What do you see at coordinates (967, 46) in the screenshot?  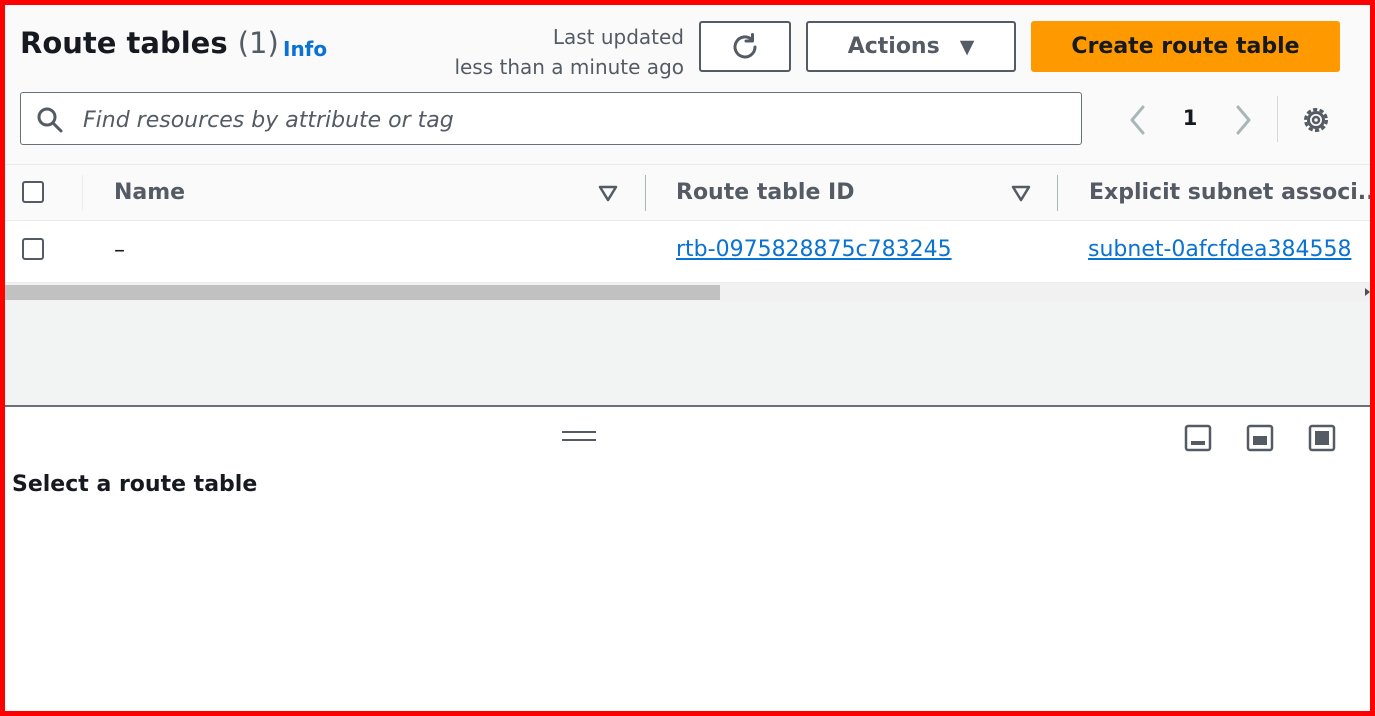 I see `caret-down-icon: ▼` at bounding box center [967, 46].